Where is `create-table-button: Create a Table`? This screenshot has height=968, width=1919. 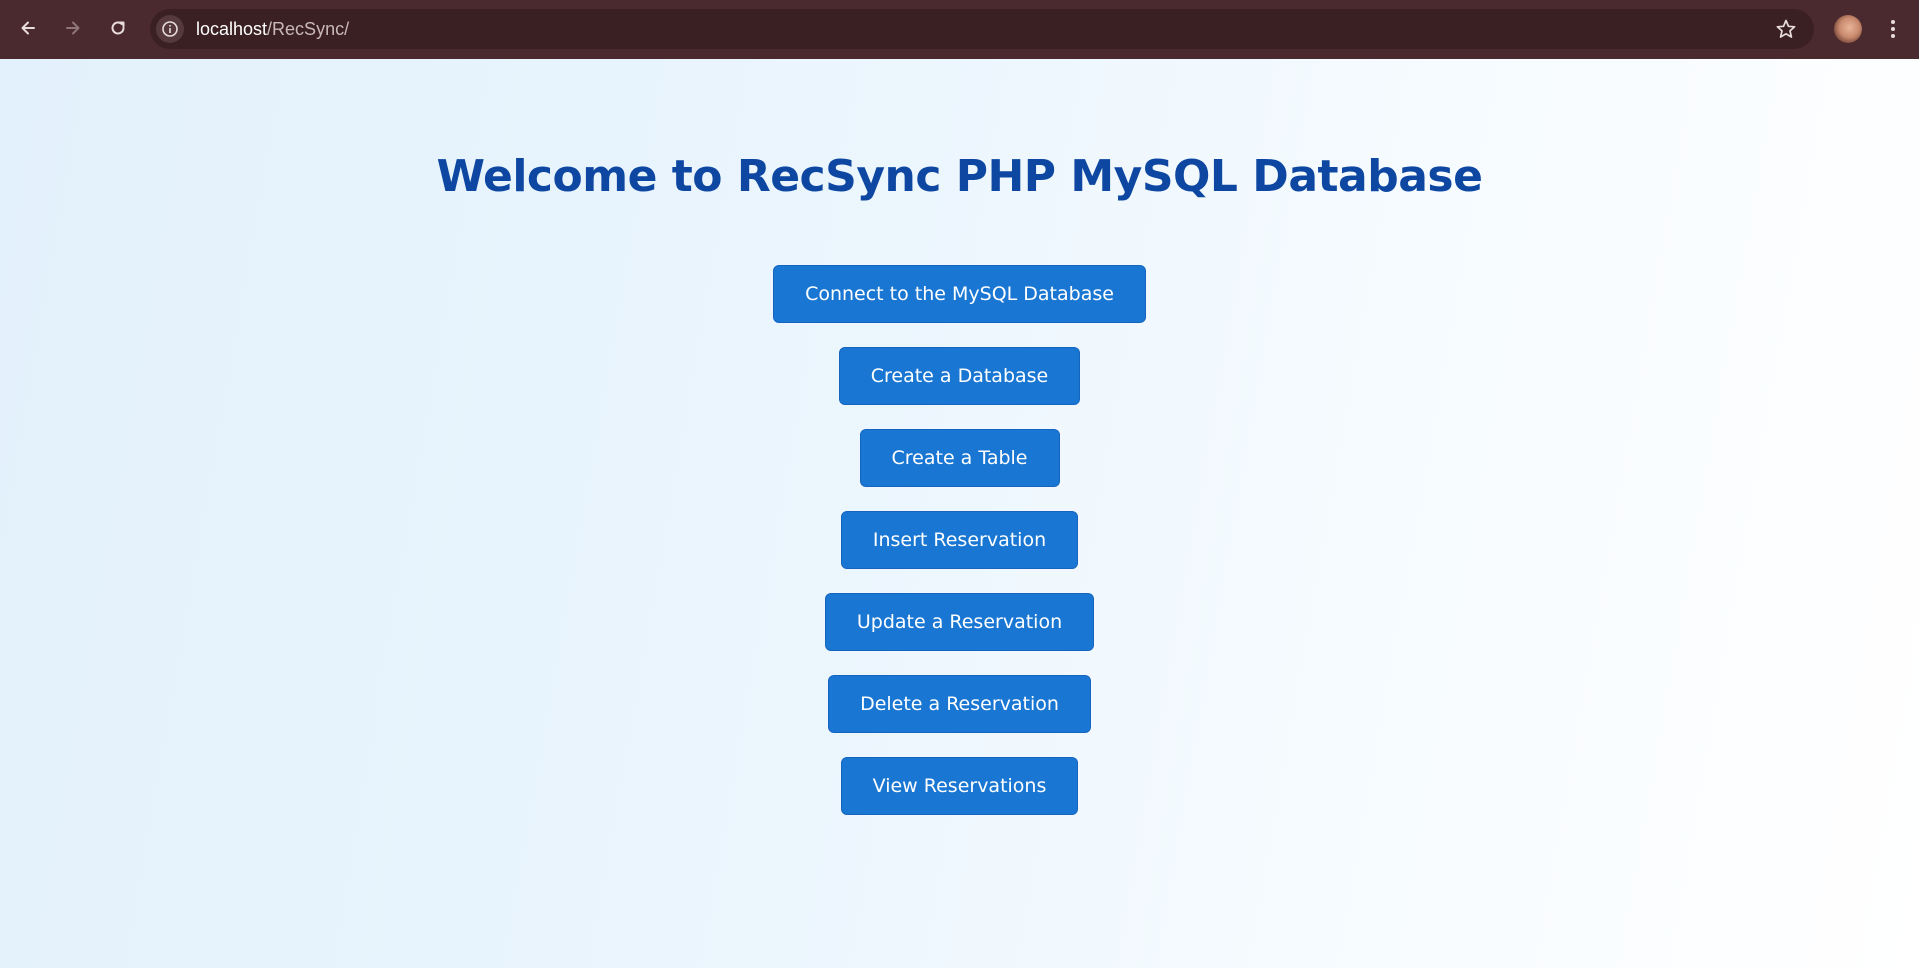 create-table-button: Create a Table is located at coordinates (959, 458).